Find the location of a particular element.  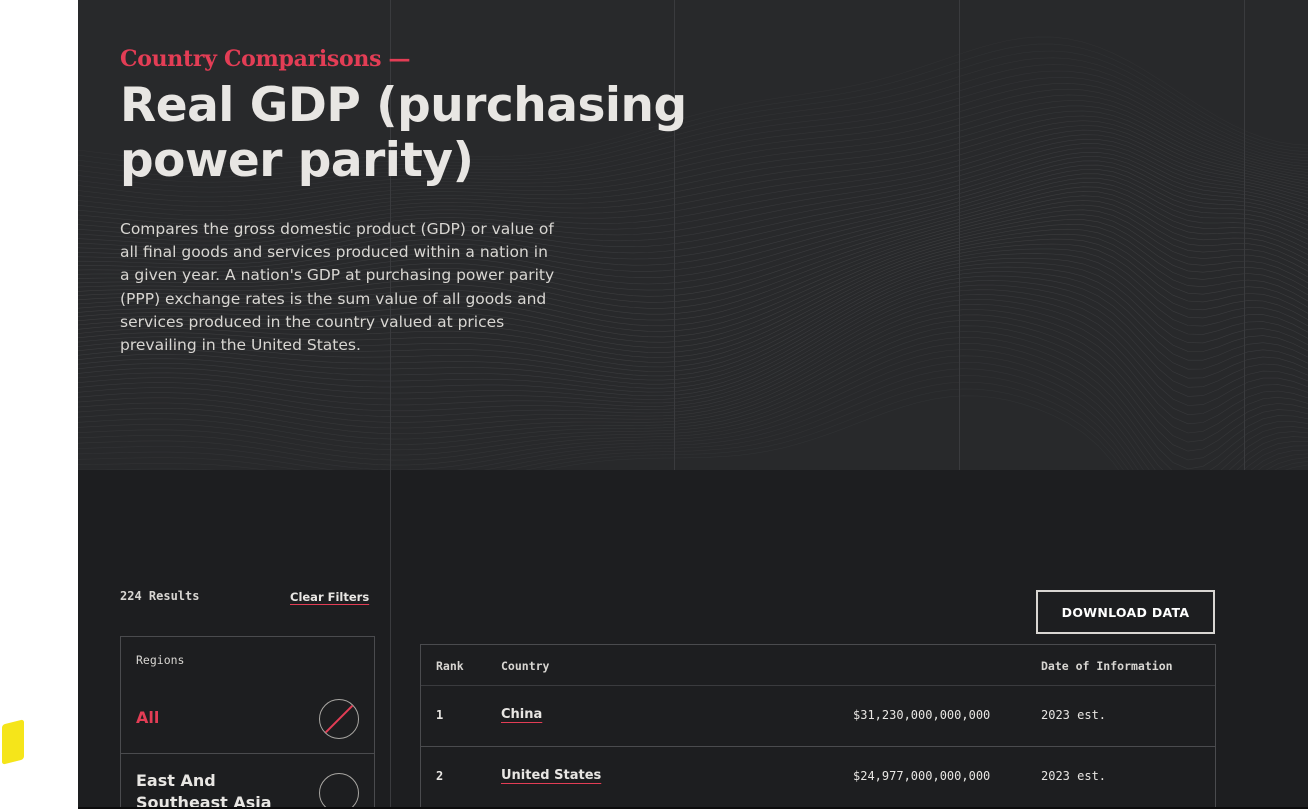

regions-title: Regions is located at coordinates (160, 660).